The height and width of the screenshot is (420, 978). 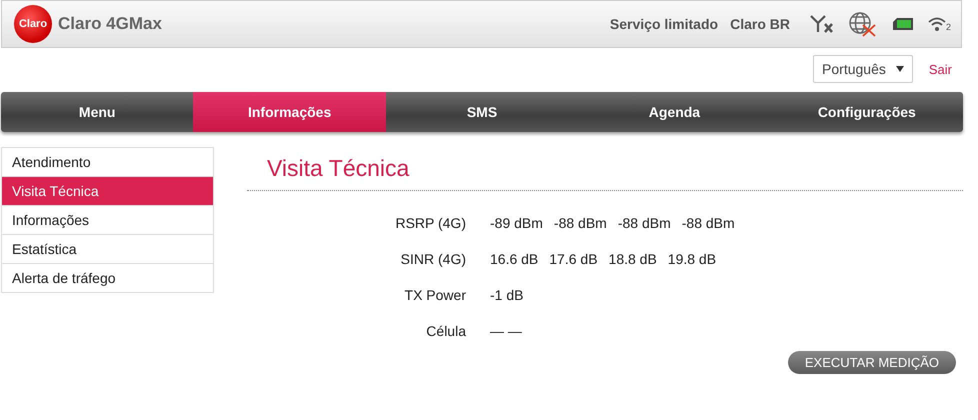 I want to click on language-select: Português, so click(x=863, y=69).